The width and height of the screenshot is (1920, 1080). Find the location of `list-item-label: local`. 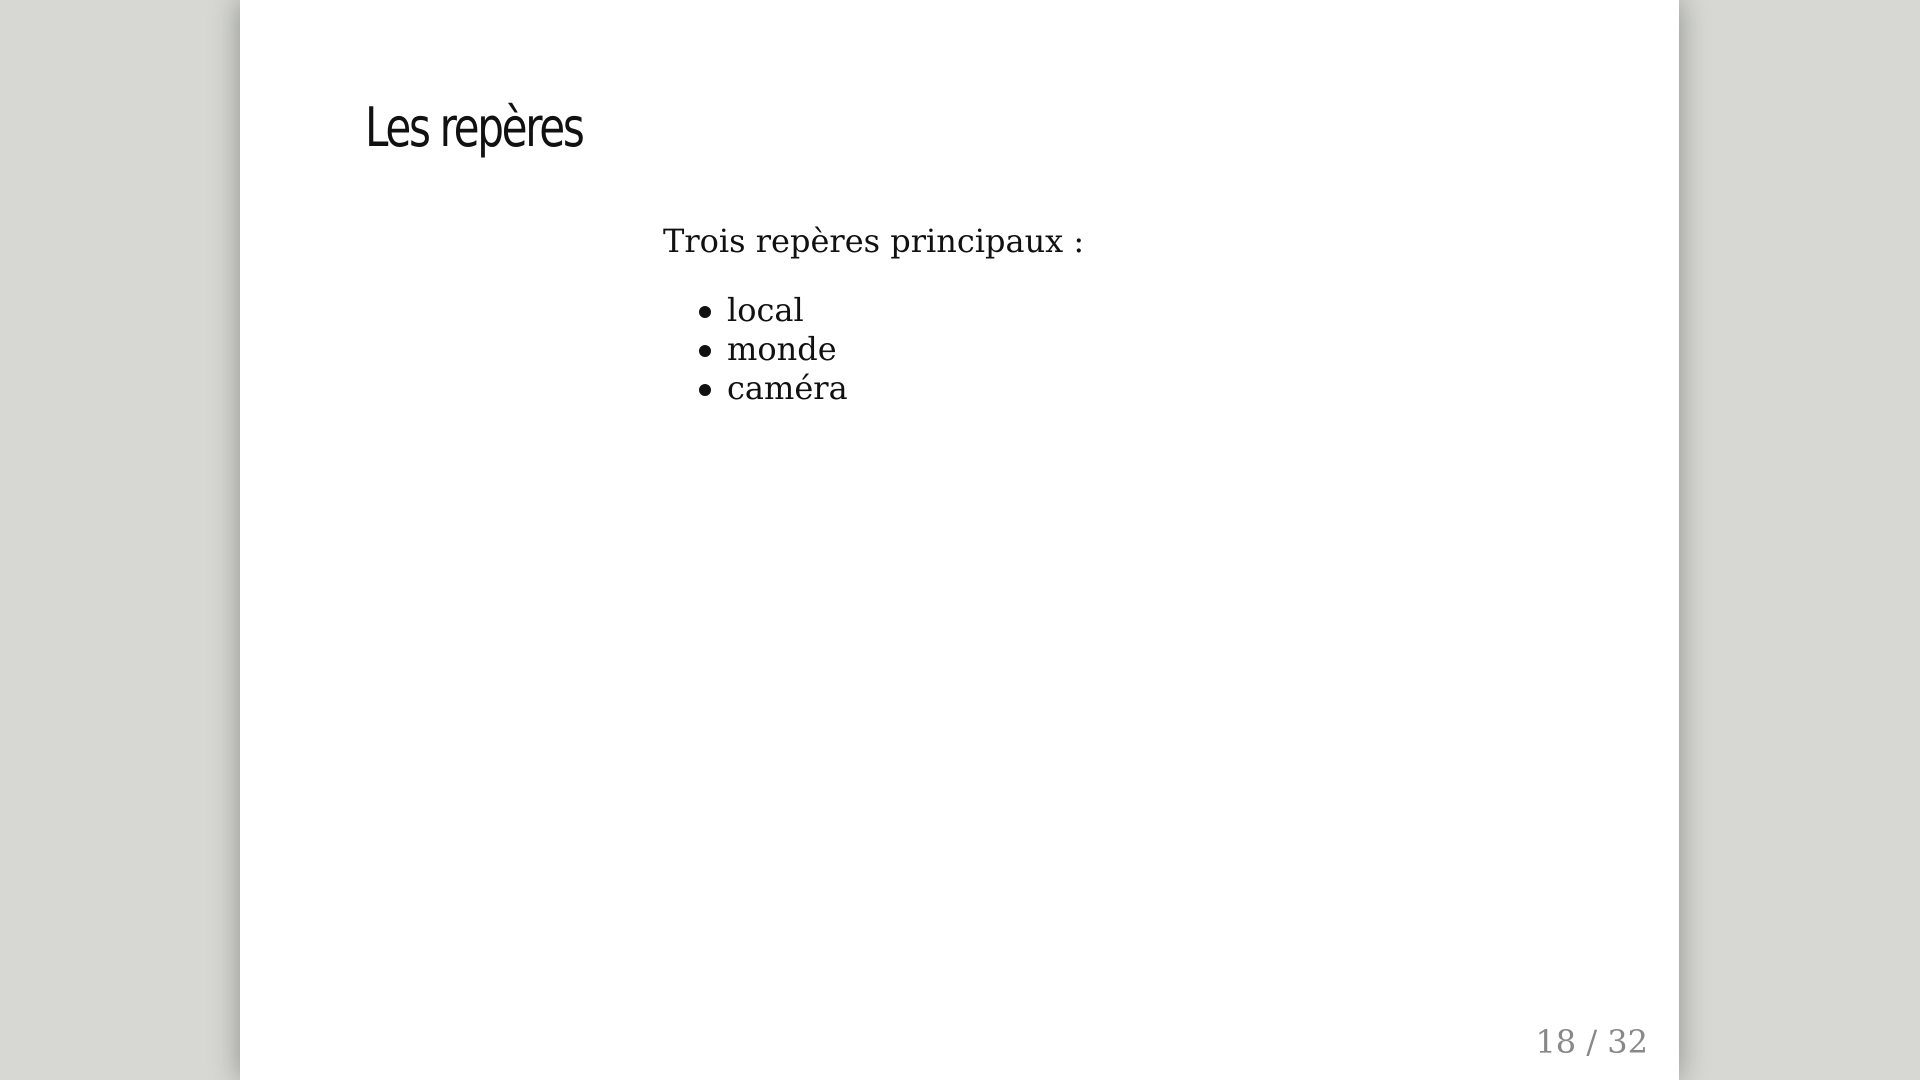

list-item-label: local is located at coordinates (765, 310).